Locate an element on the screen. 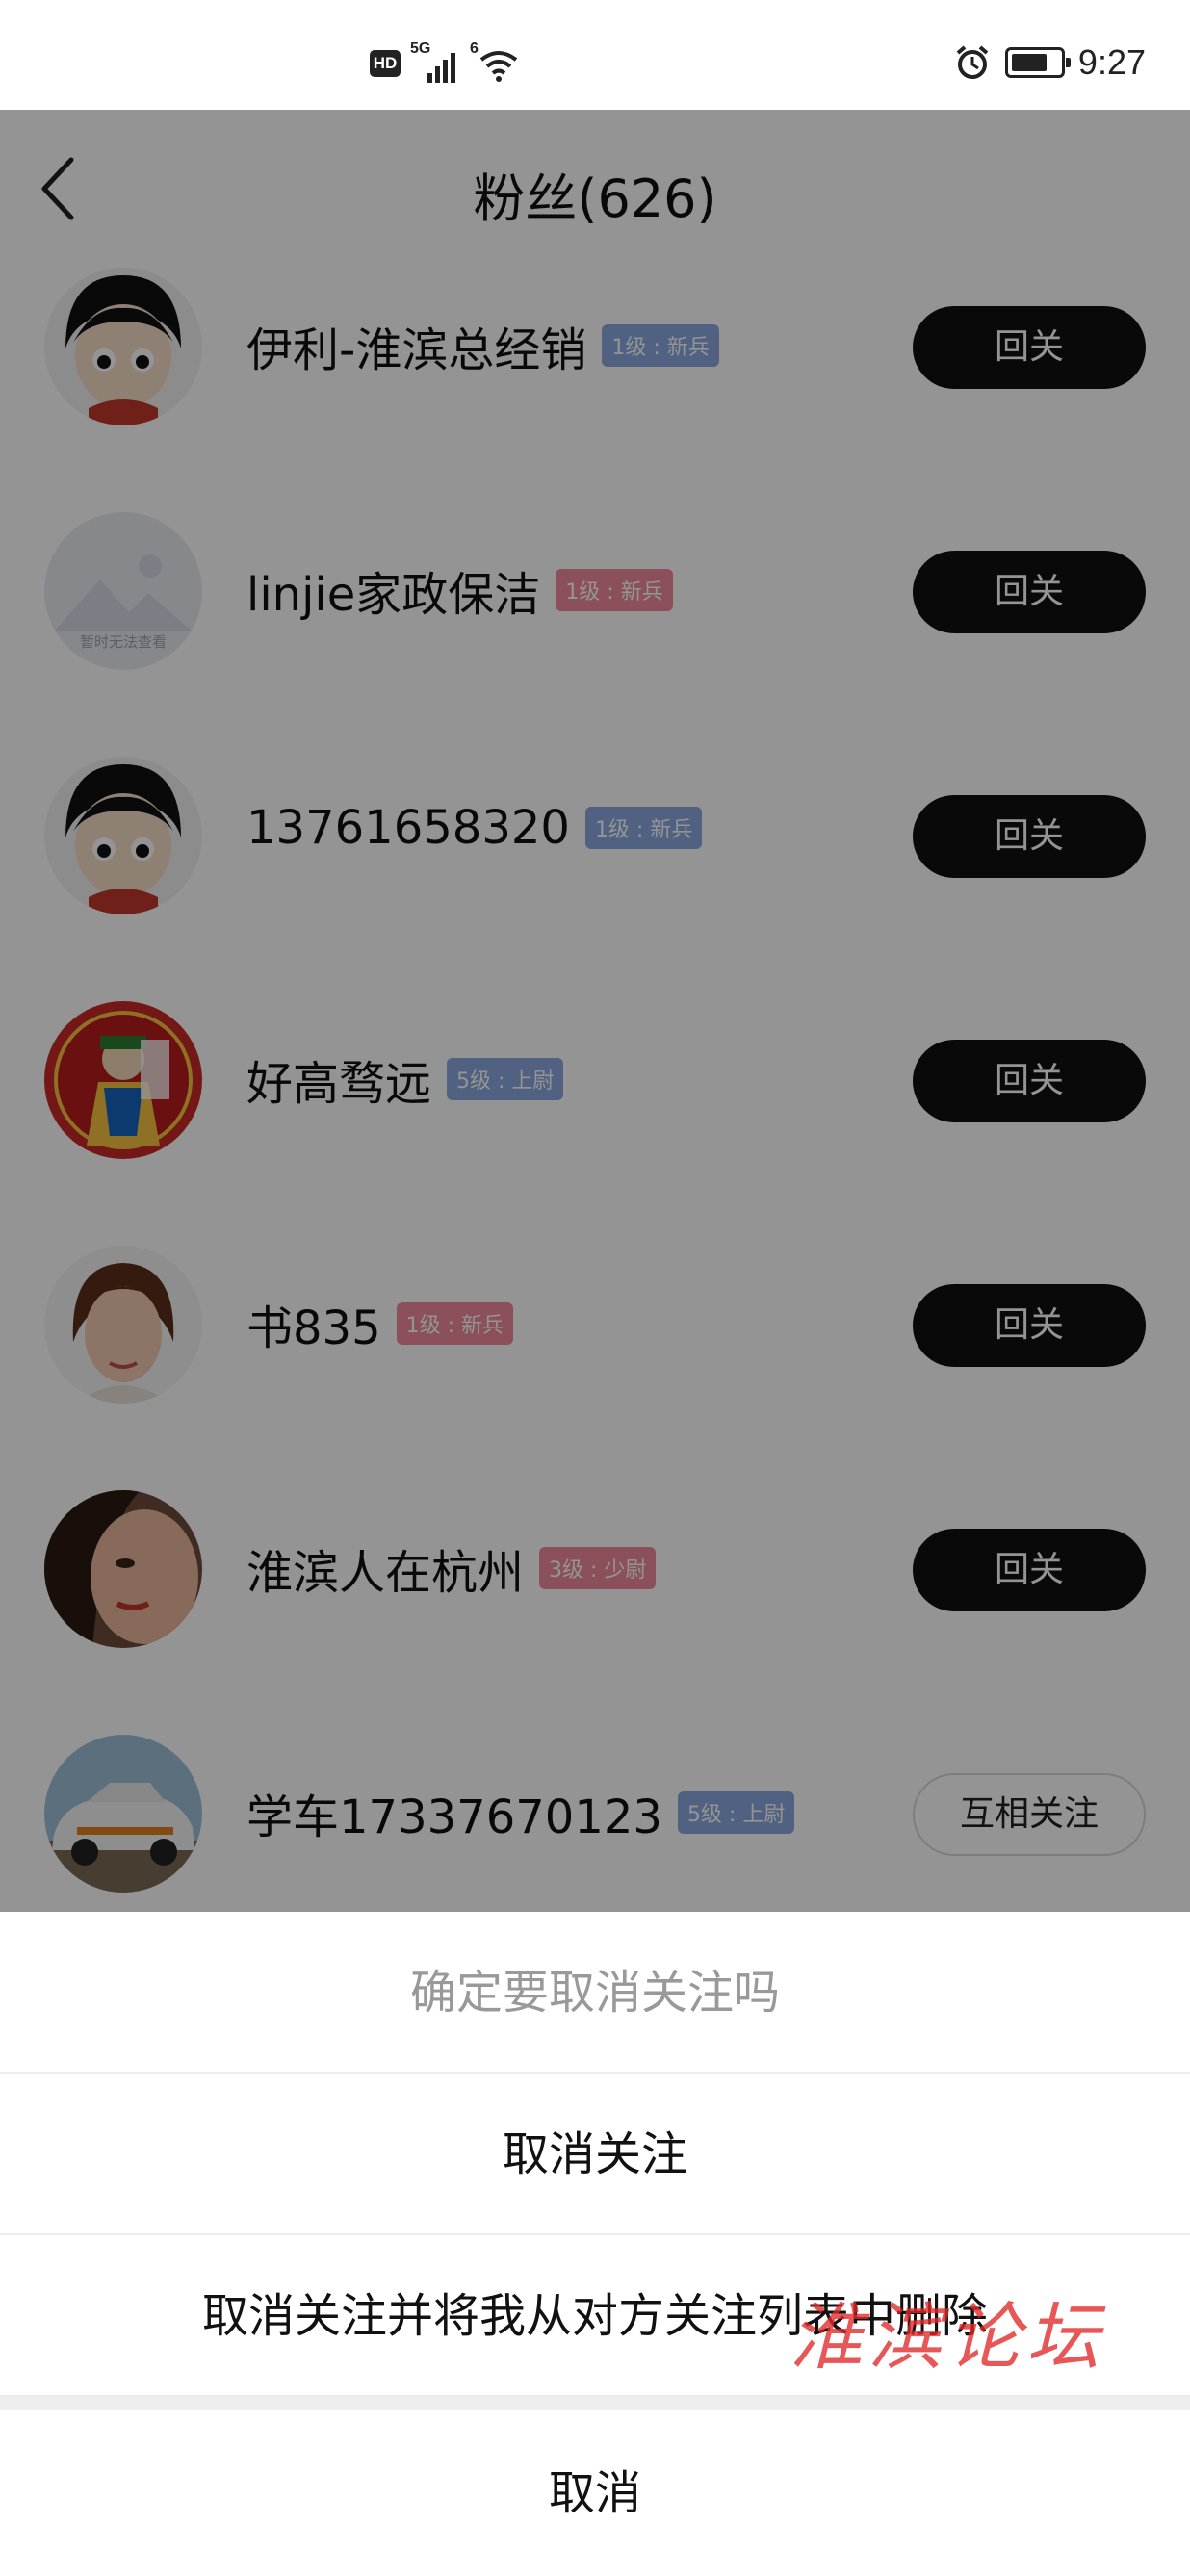  battery-icon is located at coordinates (1038, 63).